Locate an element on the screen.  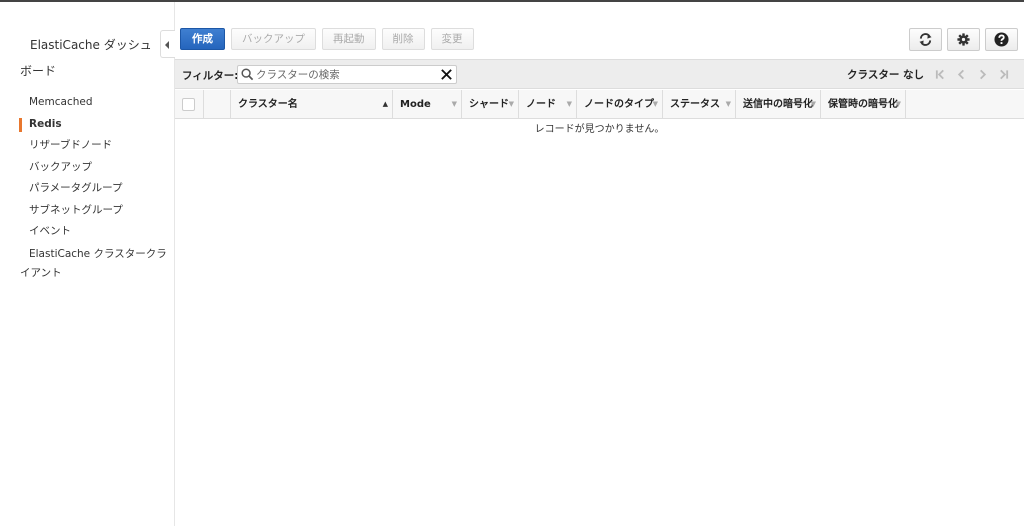
search-icon is located at coordinates (247, 74).